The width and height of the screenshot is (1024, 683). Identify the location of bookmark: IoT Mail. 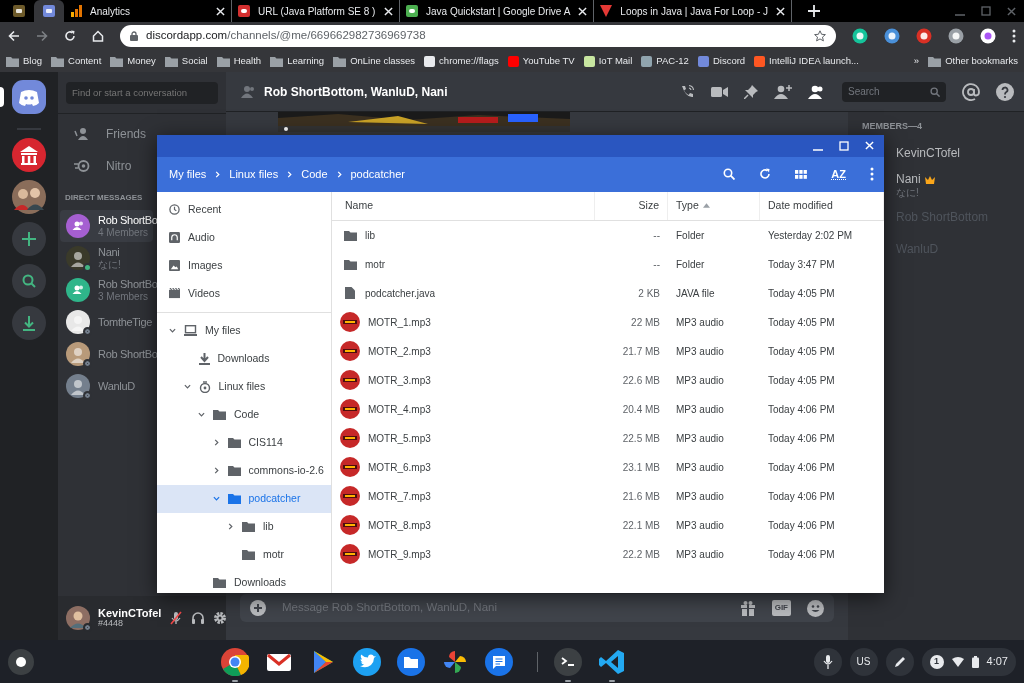
(608, 61).